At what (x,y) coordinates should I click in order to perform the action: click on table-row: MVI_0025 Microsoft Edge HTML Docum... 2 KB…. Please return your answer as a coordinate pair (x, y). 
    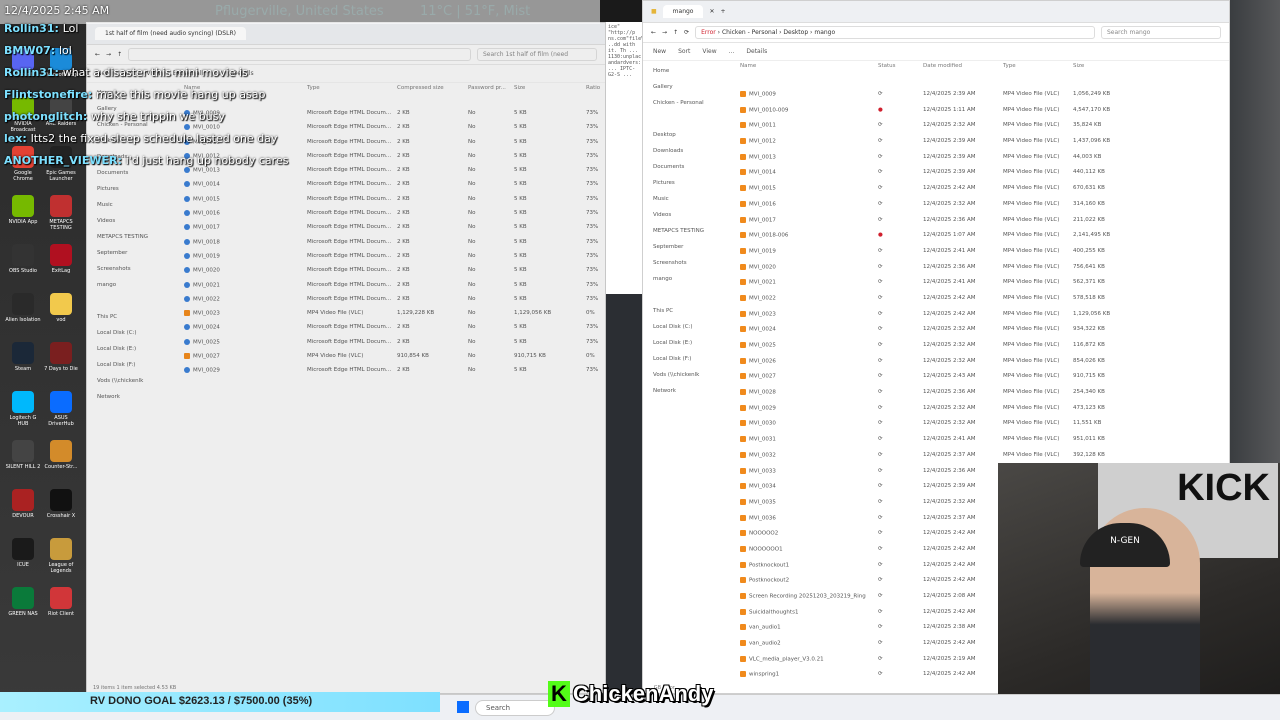
    Looking at the image, I should click on (385, 344).